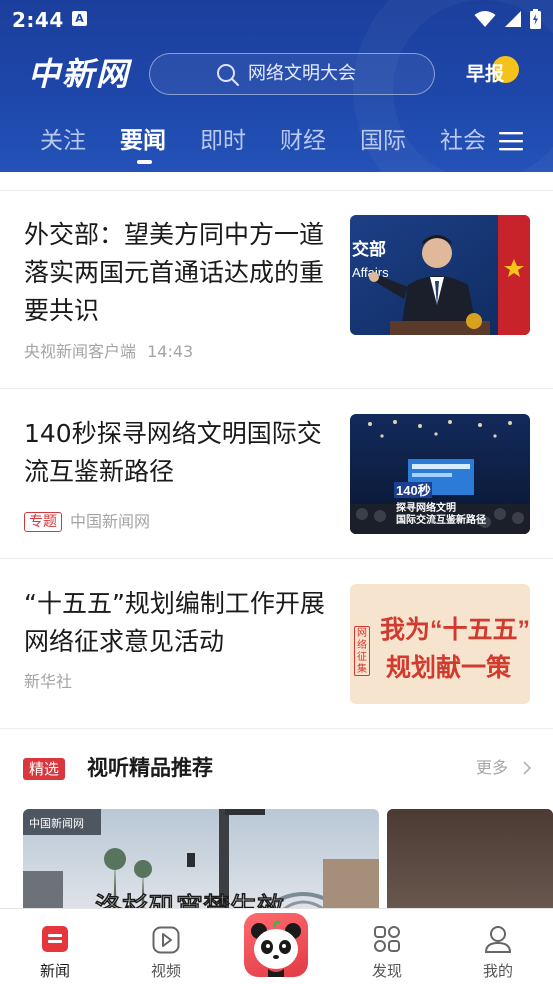 The image size is (553, 984). I want to click on article-meta: 专题 中国新闻网, so click(87, 522).